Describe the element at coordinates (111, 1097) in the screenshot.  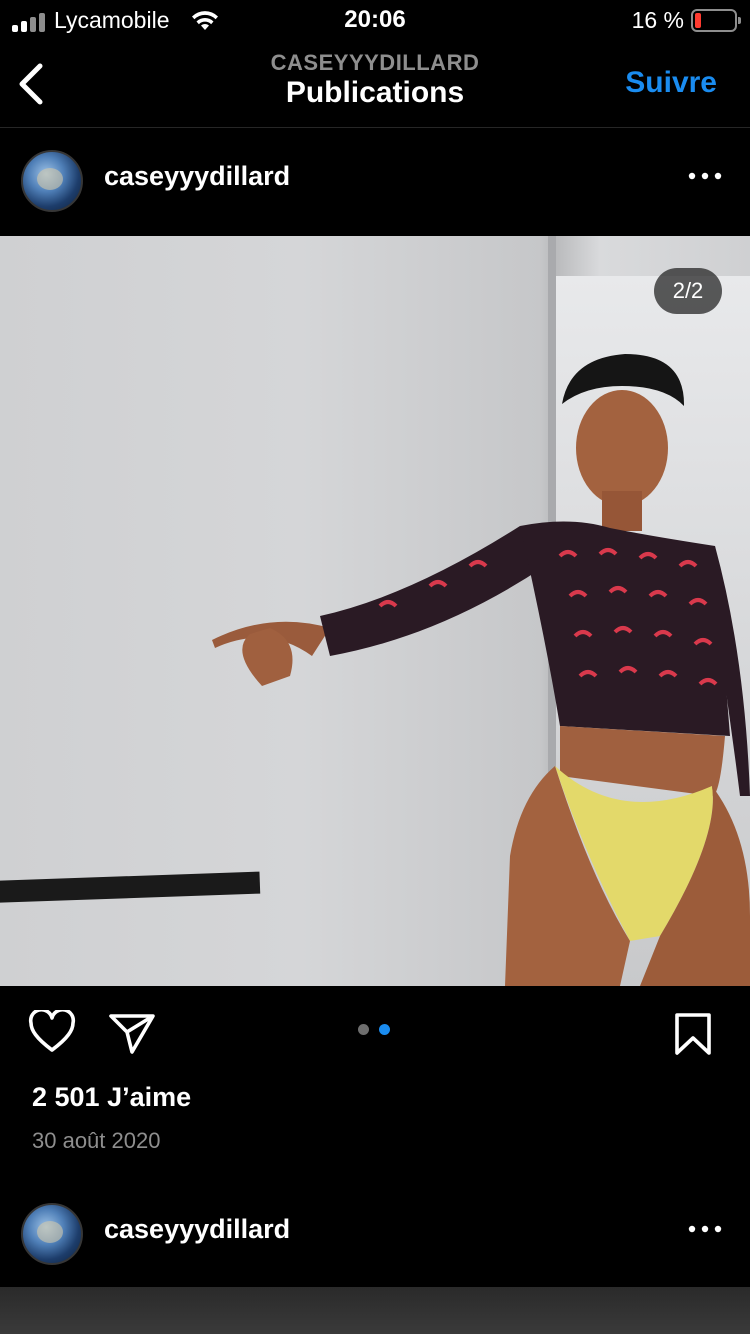
I see `likes-count: 2 501 J’aime` at that location.